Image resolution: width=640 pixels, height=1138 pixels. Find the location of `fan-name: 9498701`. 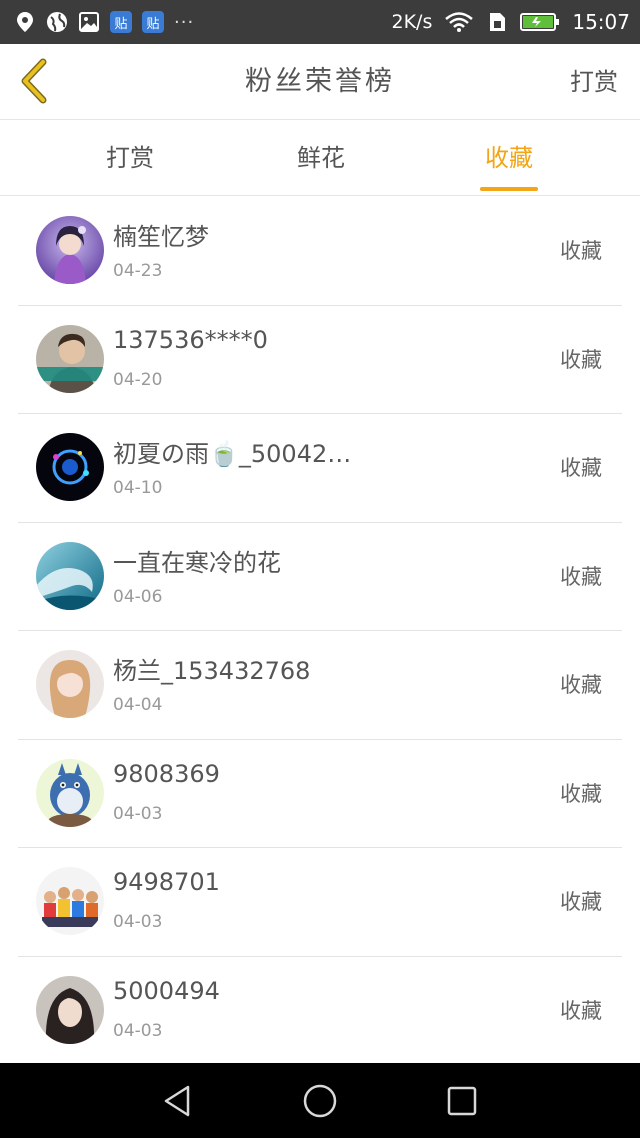

fan-name: 9498701 is located at coordinates (166, 882).